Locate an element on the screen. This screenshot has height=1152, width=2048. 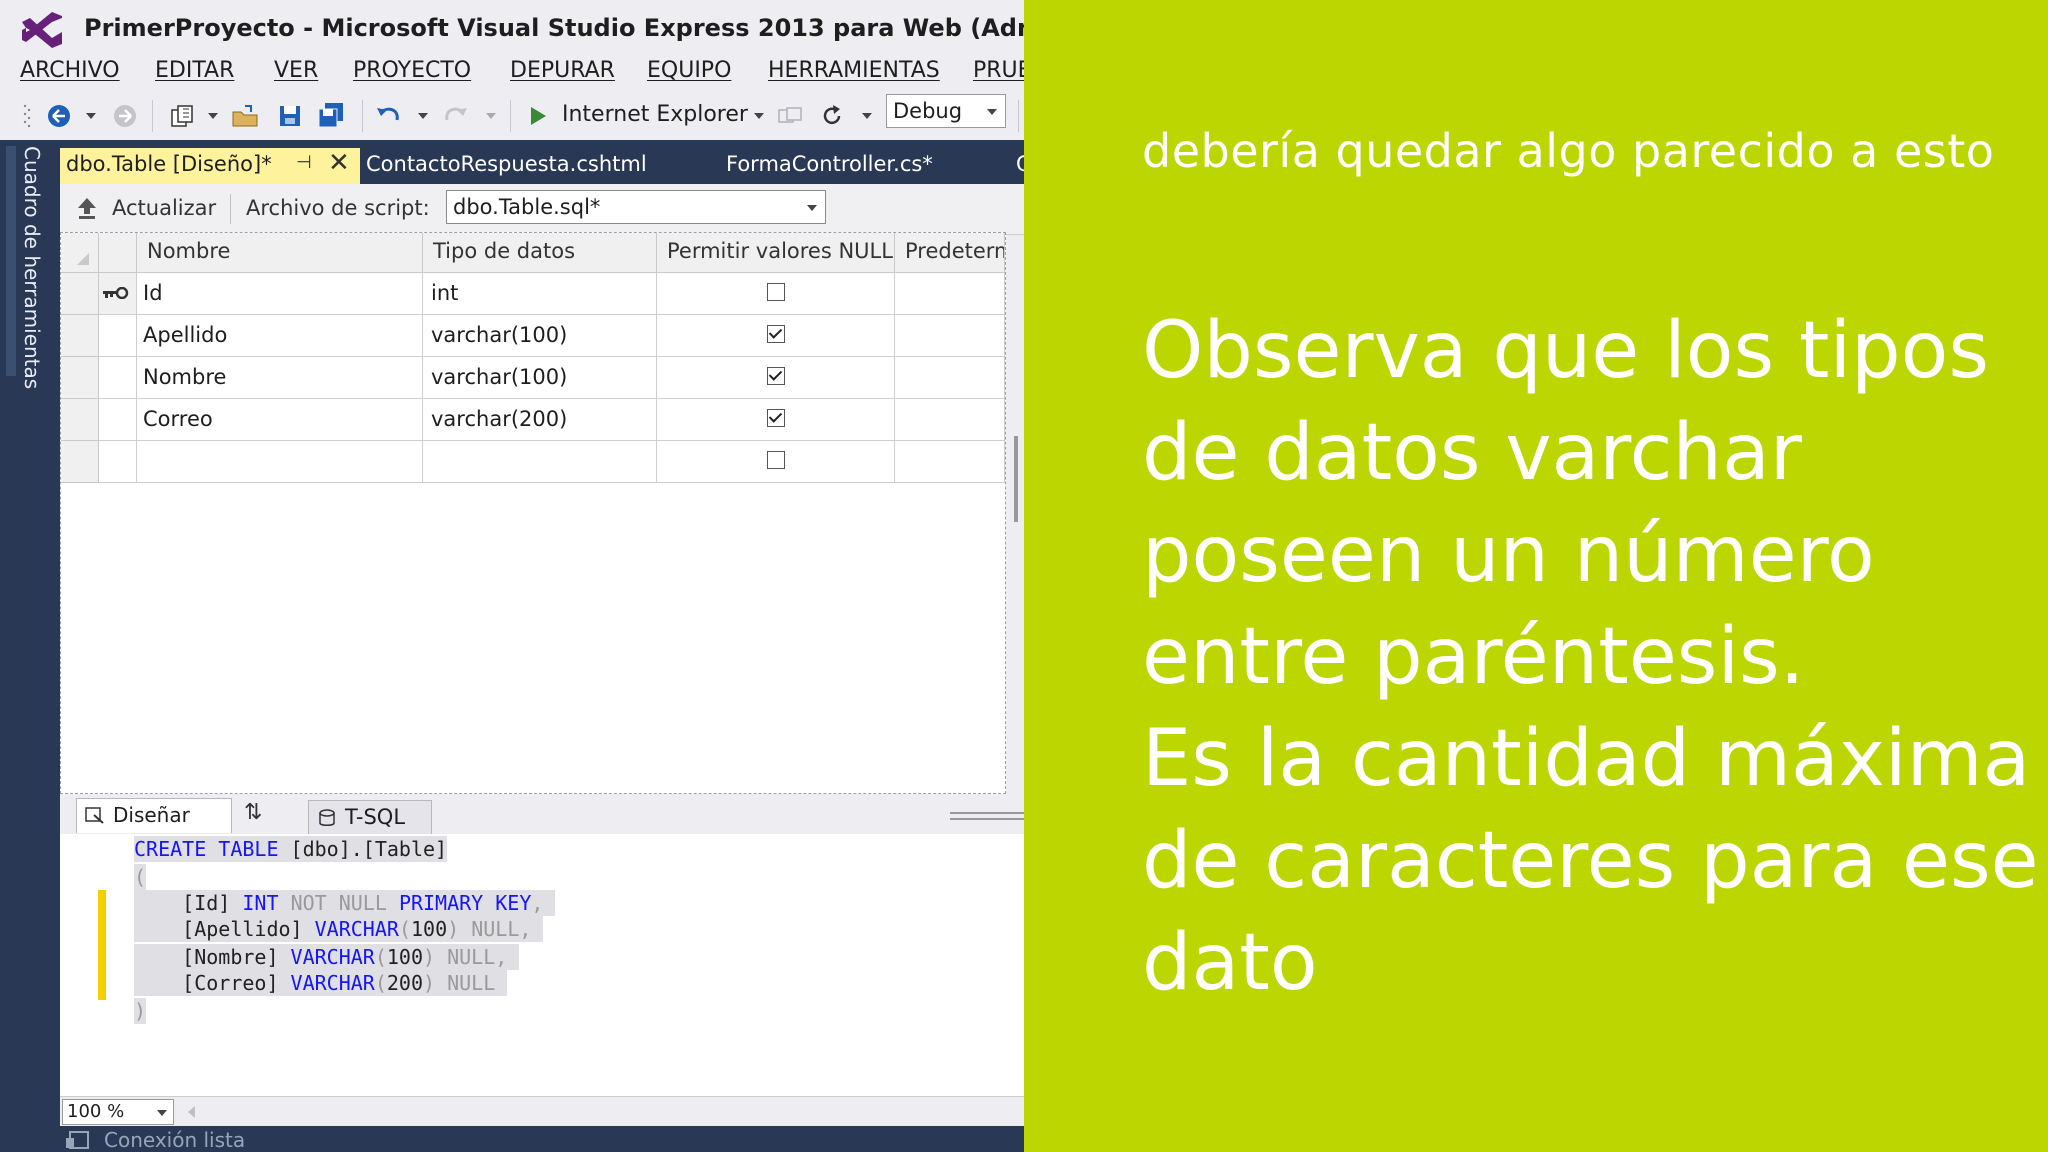
tab-overflow: C is located at coordinates (1020, 166).